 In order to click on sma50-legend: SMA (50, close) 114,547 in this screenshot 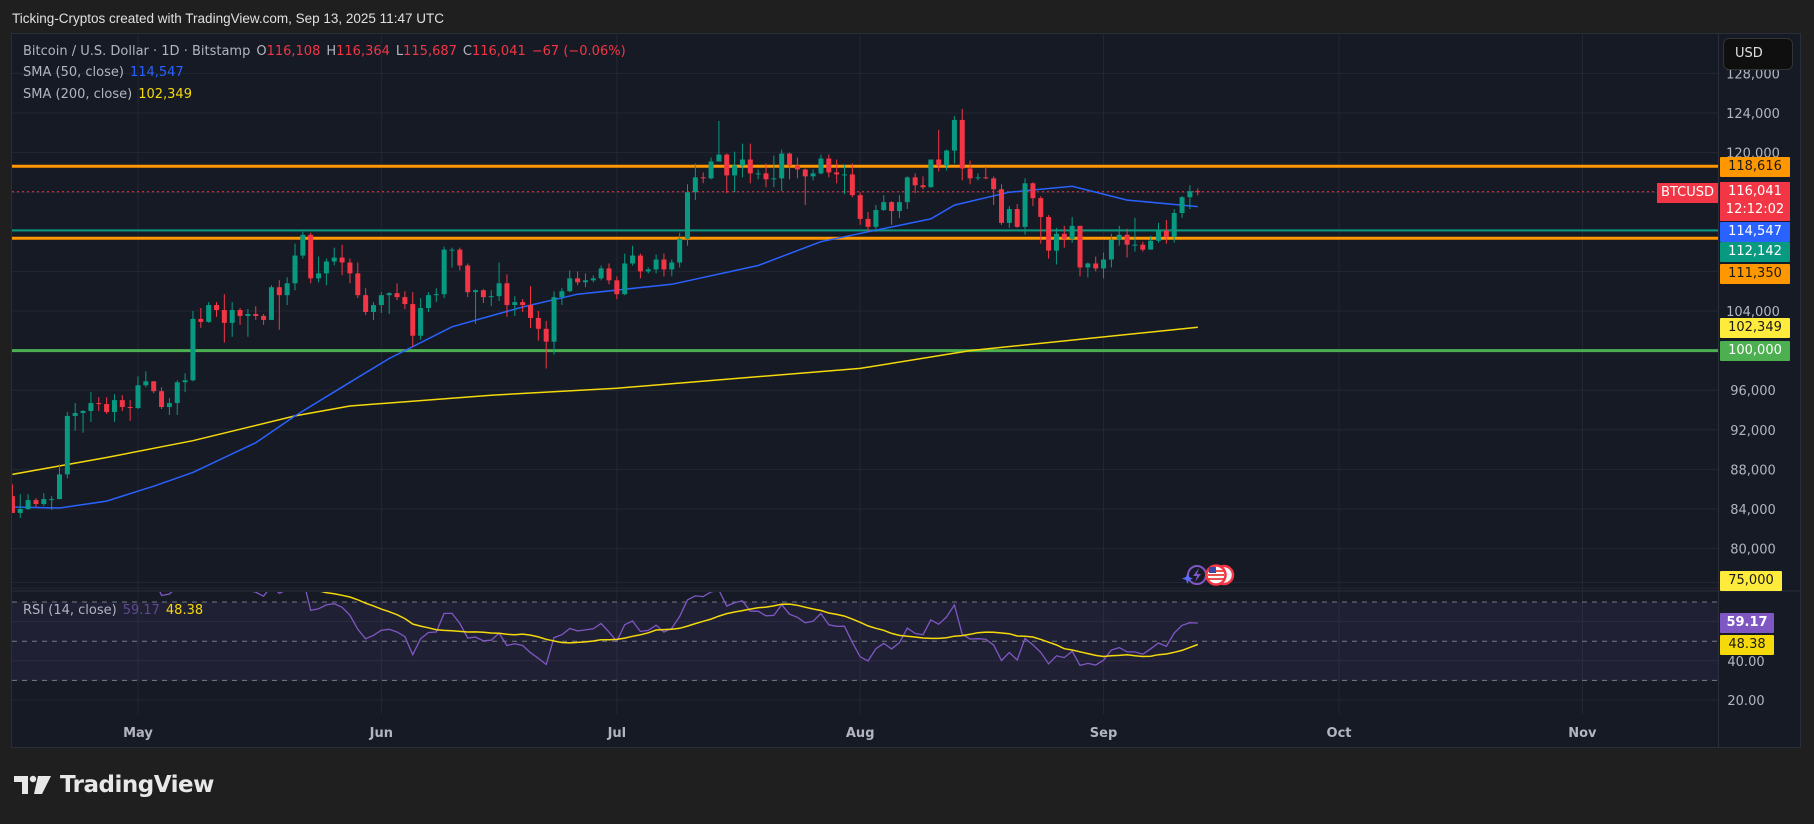, I will do `click(106, 72)`.